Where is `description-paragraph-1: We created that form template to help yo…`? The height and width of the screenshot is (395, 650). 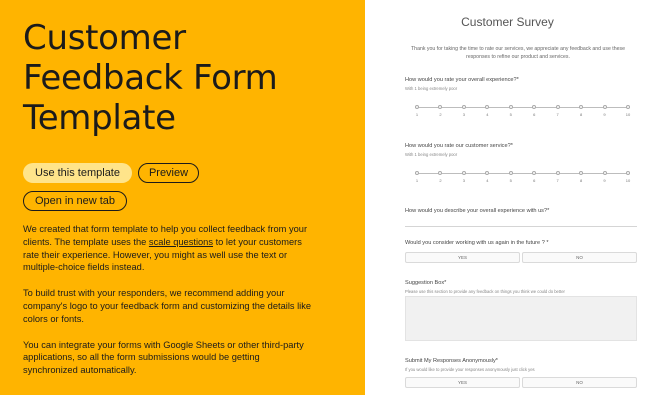
description-paragraph-1: We created that form template to help yo… is located at coordinates (168, 248).